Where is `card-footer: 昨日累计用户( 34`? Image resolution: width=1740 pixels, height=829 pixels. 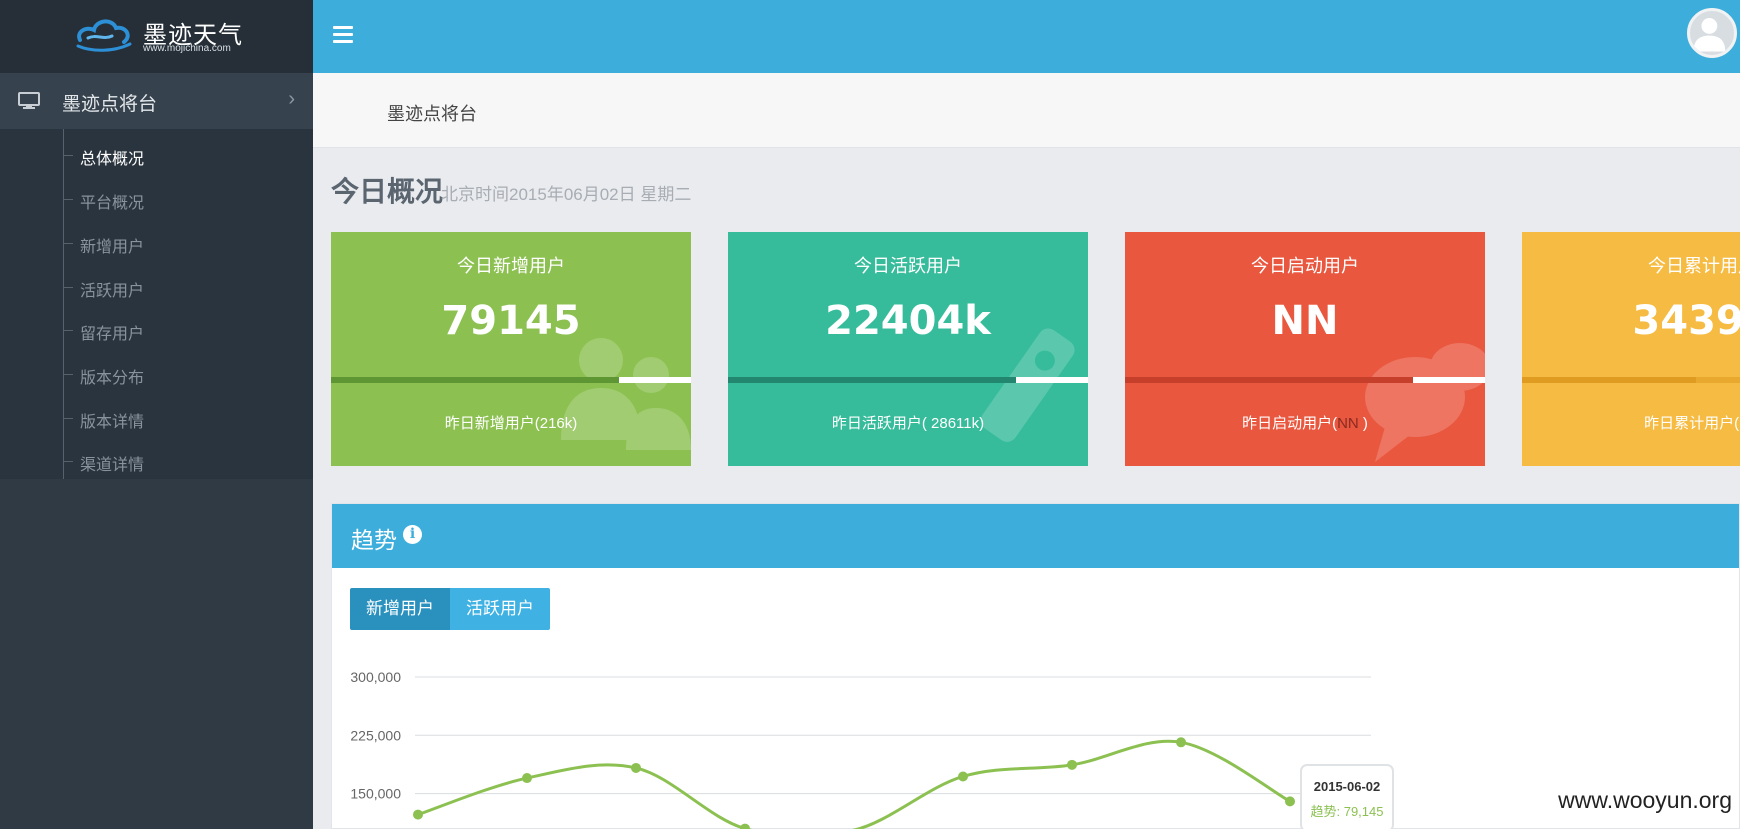
card-footer: 昨日累计用户( 34 is located at coordinates (1631, 422).